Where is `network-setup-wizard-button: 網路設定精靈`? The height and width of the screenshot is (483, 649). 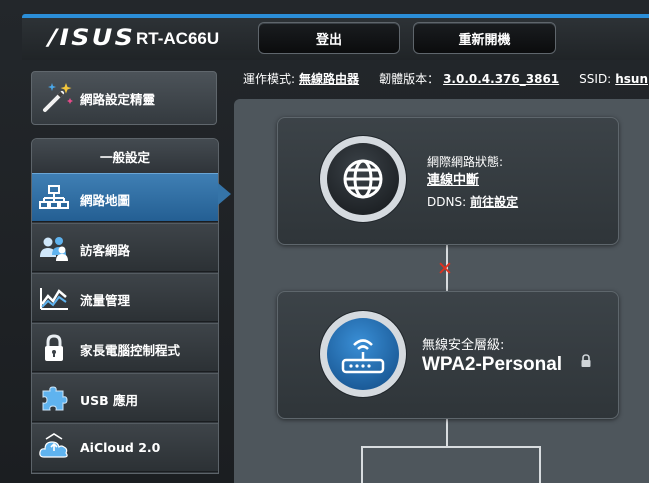
network-setup-wizard-button: 網路設定精靈 is located at coordinates (124, 98).